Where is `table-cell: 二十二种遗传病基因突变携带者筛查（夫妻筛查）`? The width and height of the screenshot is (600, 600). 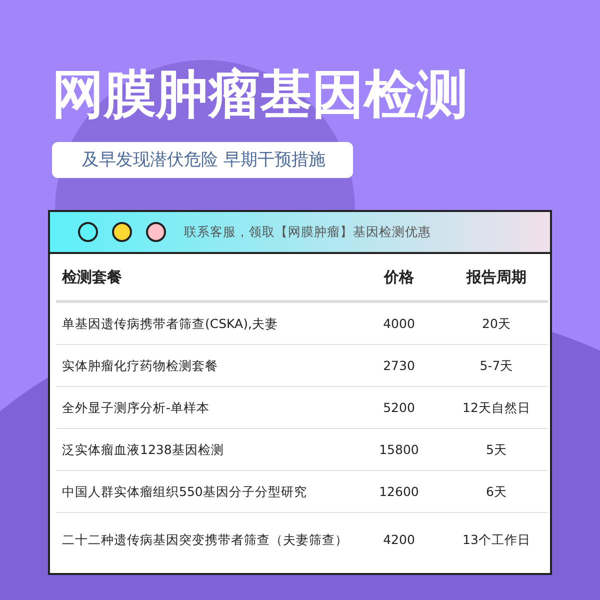 table-cell: 二十二种遗传病基因突变携带者筛查（夫妻筛查） is located at coordinates (204, 539).